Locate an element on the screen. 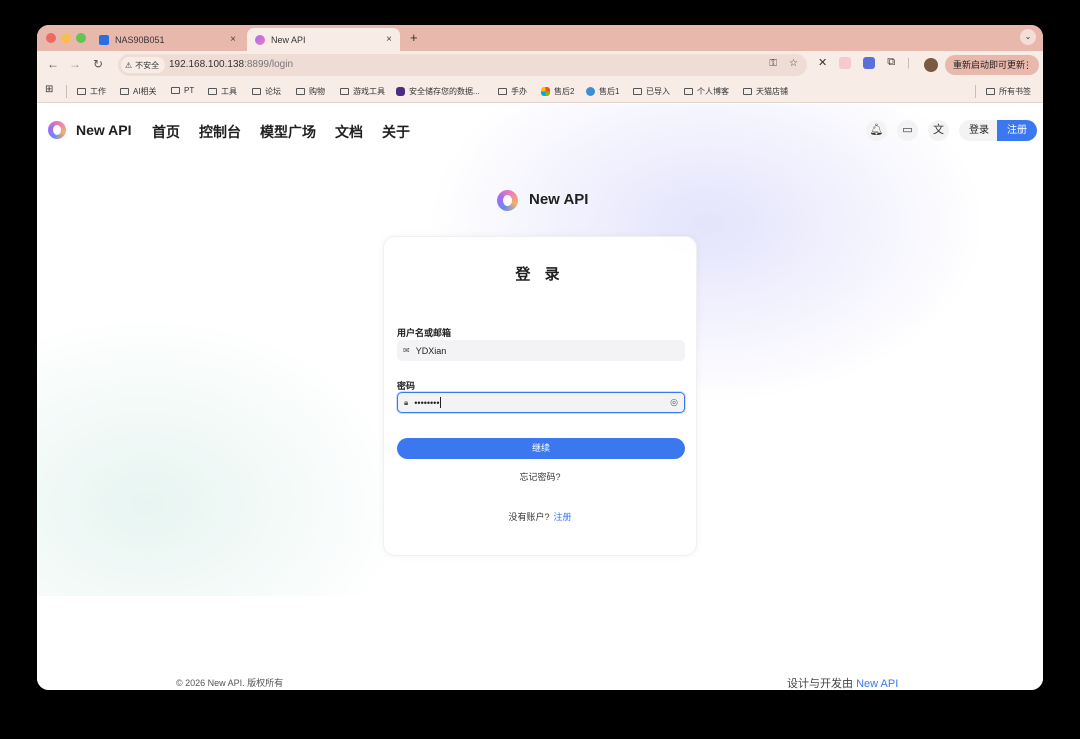  bookmark-folder: 天猫店铺 is located at coordinates (765, 91).